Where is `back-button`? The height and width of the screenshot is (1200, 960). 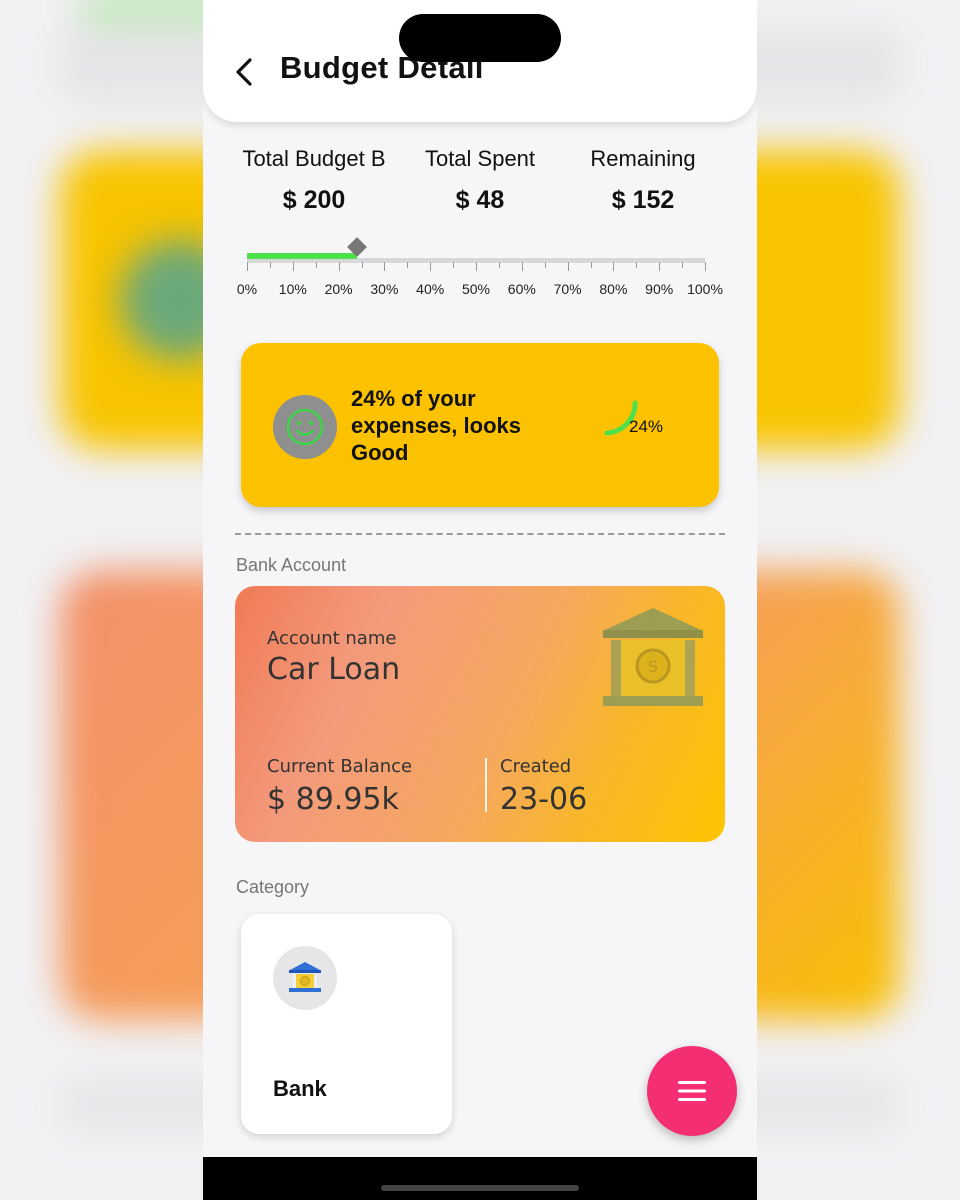
back-button is located at coordinates (244, 72).